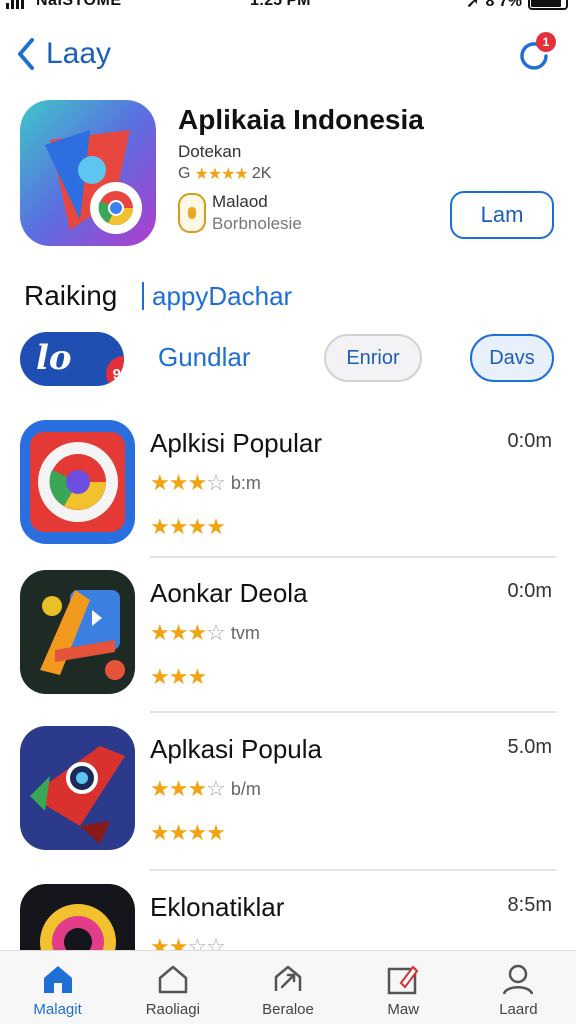 This screenshot has width=576, height=1024. I want to click on item-name: Aonkar Deola, so click(229, 593).